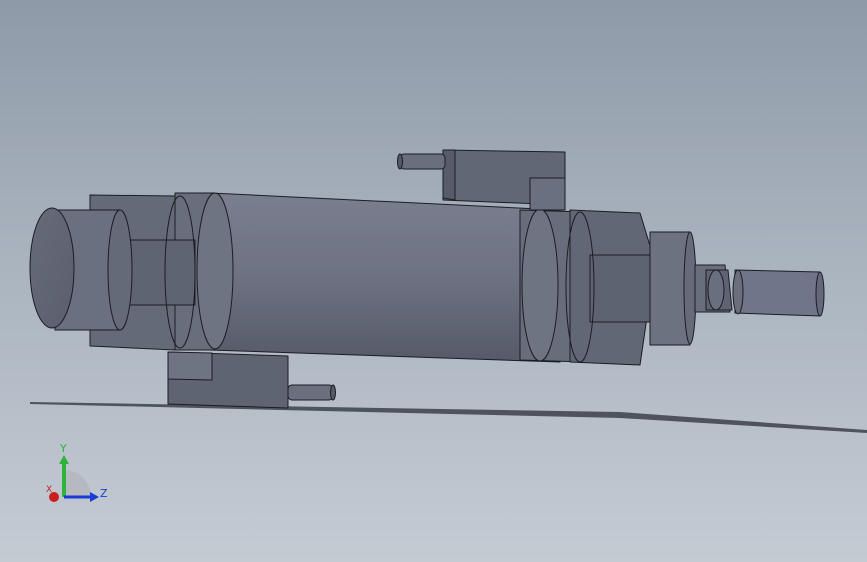  What do you see at coordinates (104, 493) in the screenshot?
I see `z-axis-label: Z` at bounding box center [104, 493].